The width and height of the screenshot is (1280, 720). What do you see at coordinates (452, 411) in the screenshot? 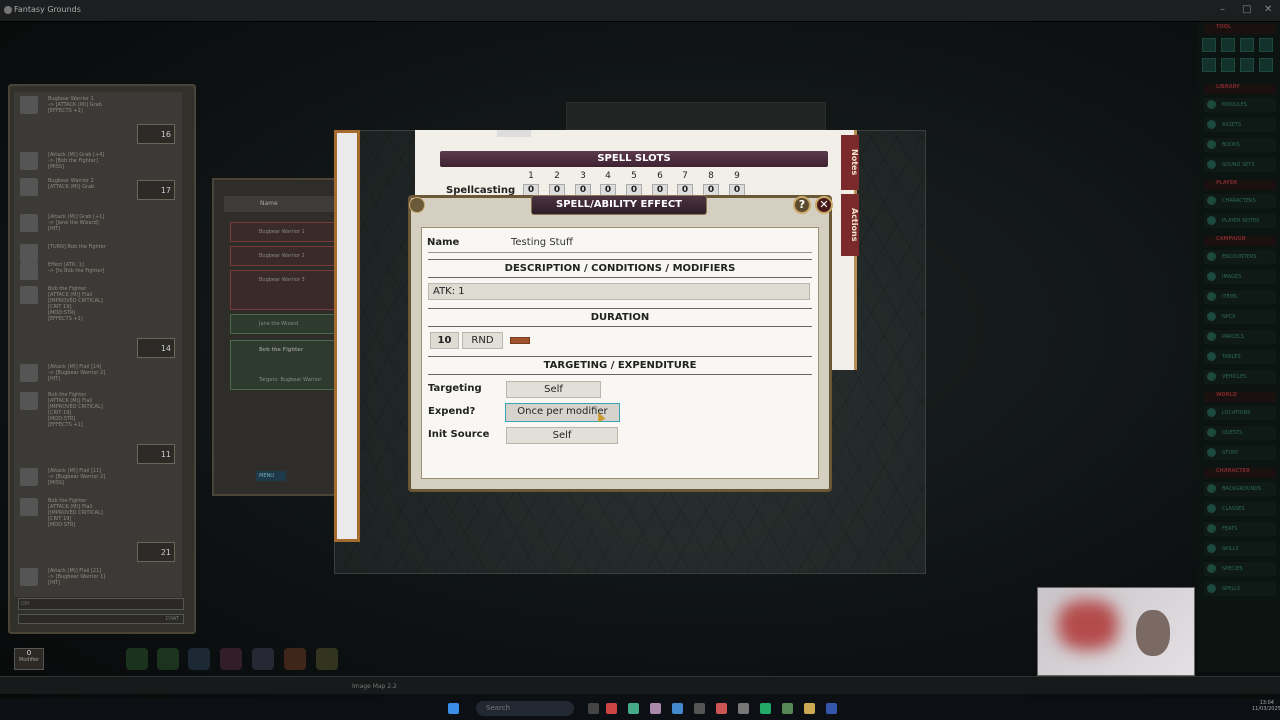
I see `expend-label: Expend?` at bounding box center [452, 411].